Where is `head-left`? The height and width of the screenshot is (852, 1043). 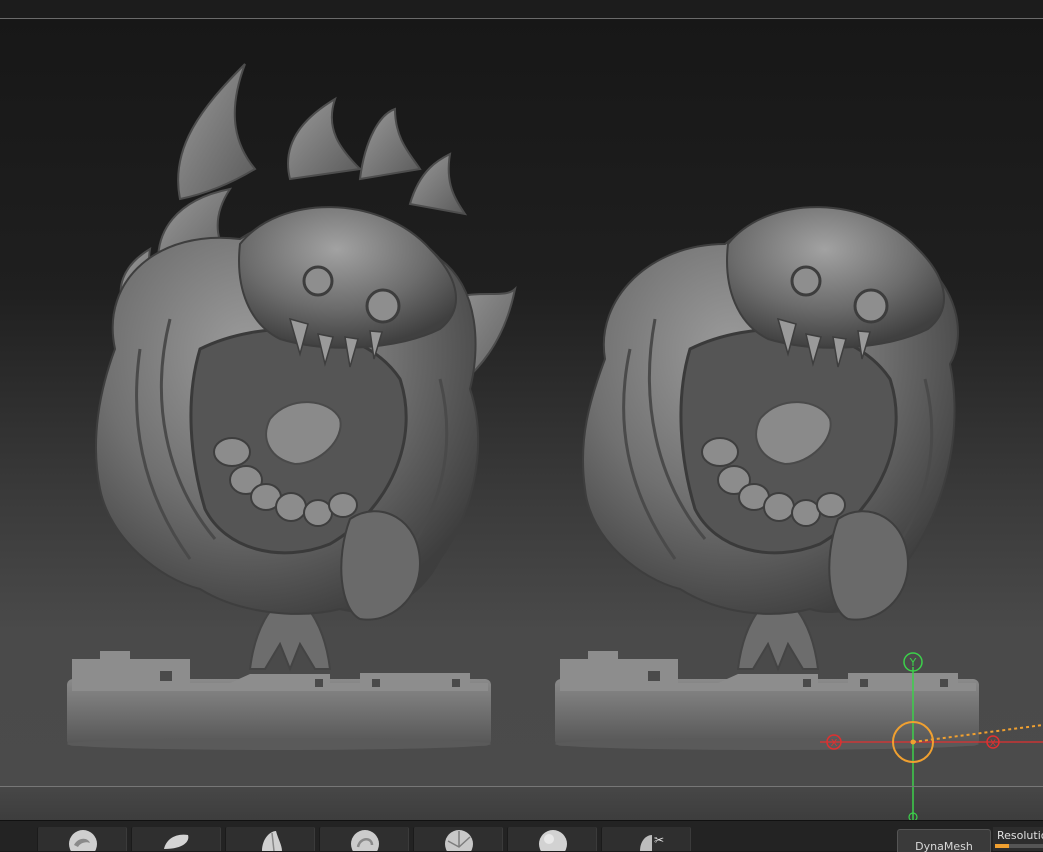 head-left is located at coordinates (347, 277).